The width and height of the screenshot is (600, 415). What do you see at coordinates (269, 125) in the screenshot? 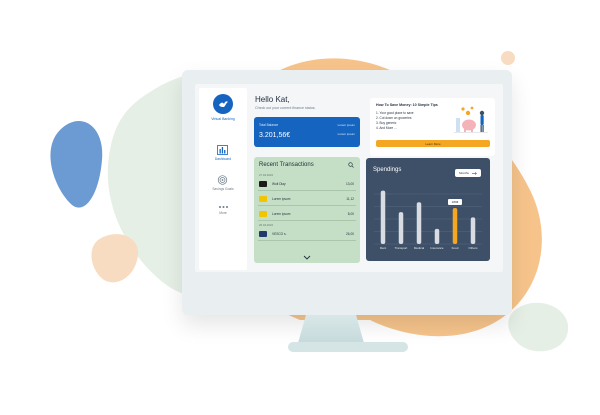
I see `balance-label: Total Balance` at bounding box center [269, 125].